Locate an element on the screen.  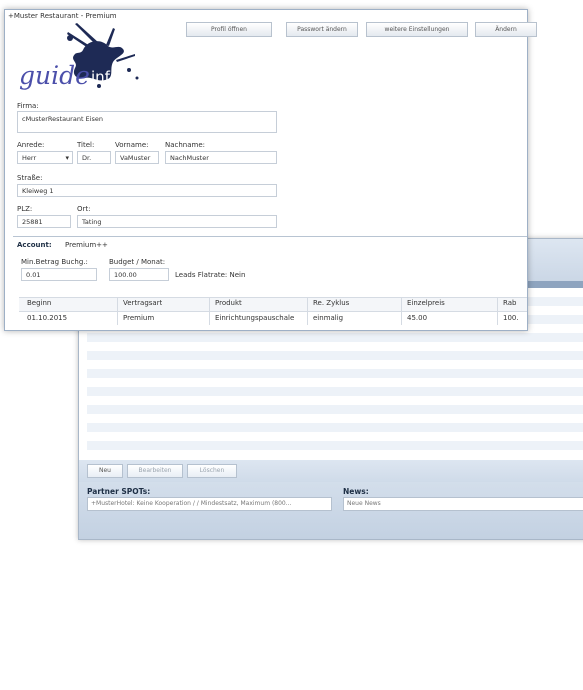
cell-re-zyklus: einmalig is located at coordinates (328, 318).